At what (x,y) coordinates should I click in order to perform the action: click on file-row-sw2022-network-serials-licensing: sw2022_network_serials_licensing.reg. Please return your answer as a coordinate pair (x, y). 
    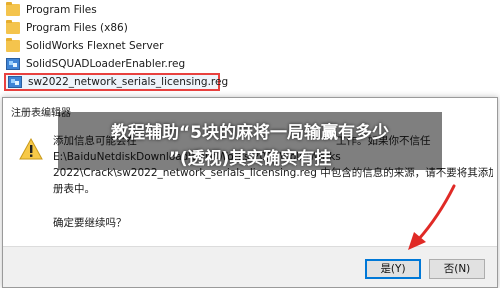
    Looking at the image, I should click on (116, 82).